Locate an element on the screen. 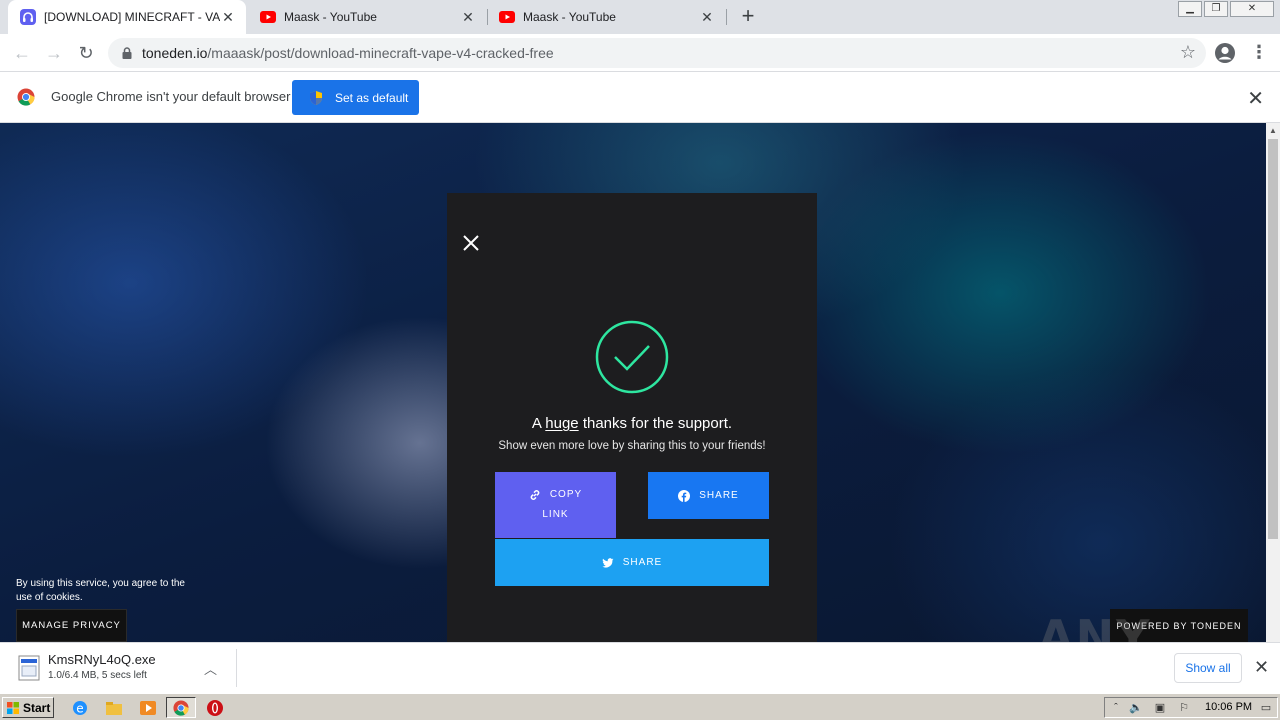  window-controls: ▁ ❐ ✕ is located at coordinates (1225, 9).